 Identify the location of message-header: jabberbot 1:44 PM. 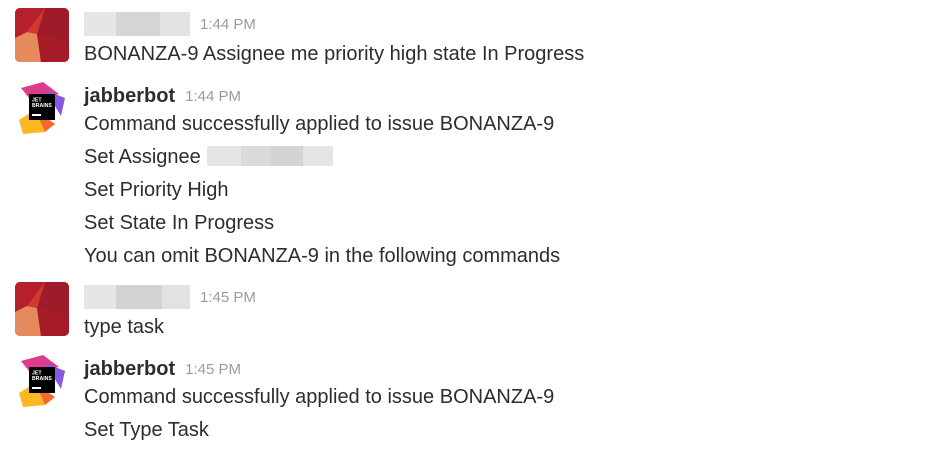
(162, 96).